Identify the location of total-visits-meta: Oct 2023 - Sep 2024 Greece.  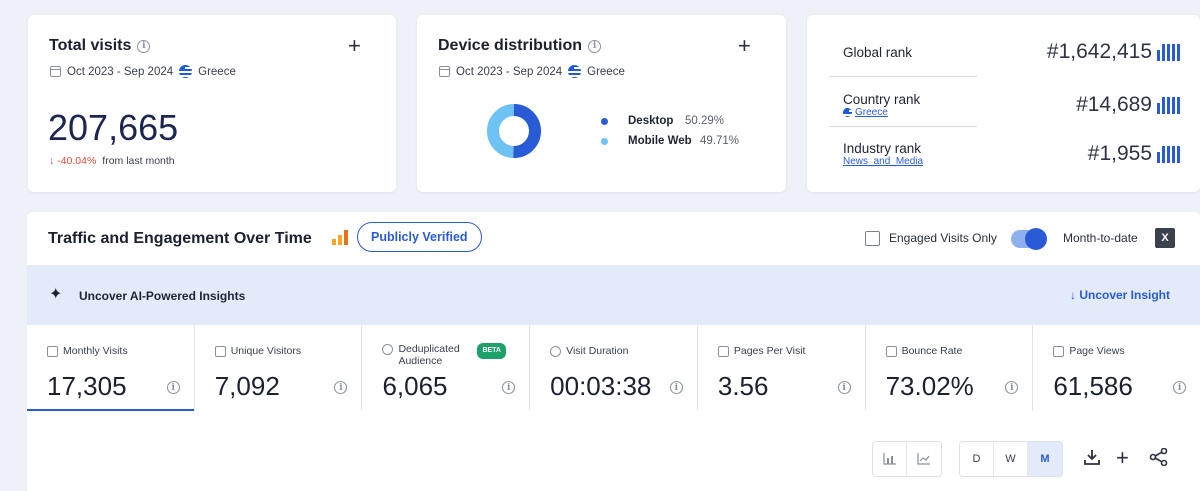
(143, 71).